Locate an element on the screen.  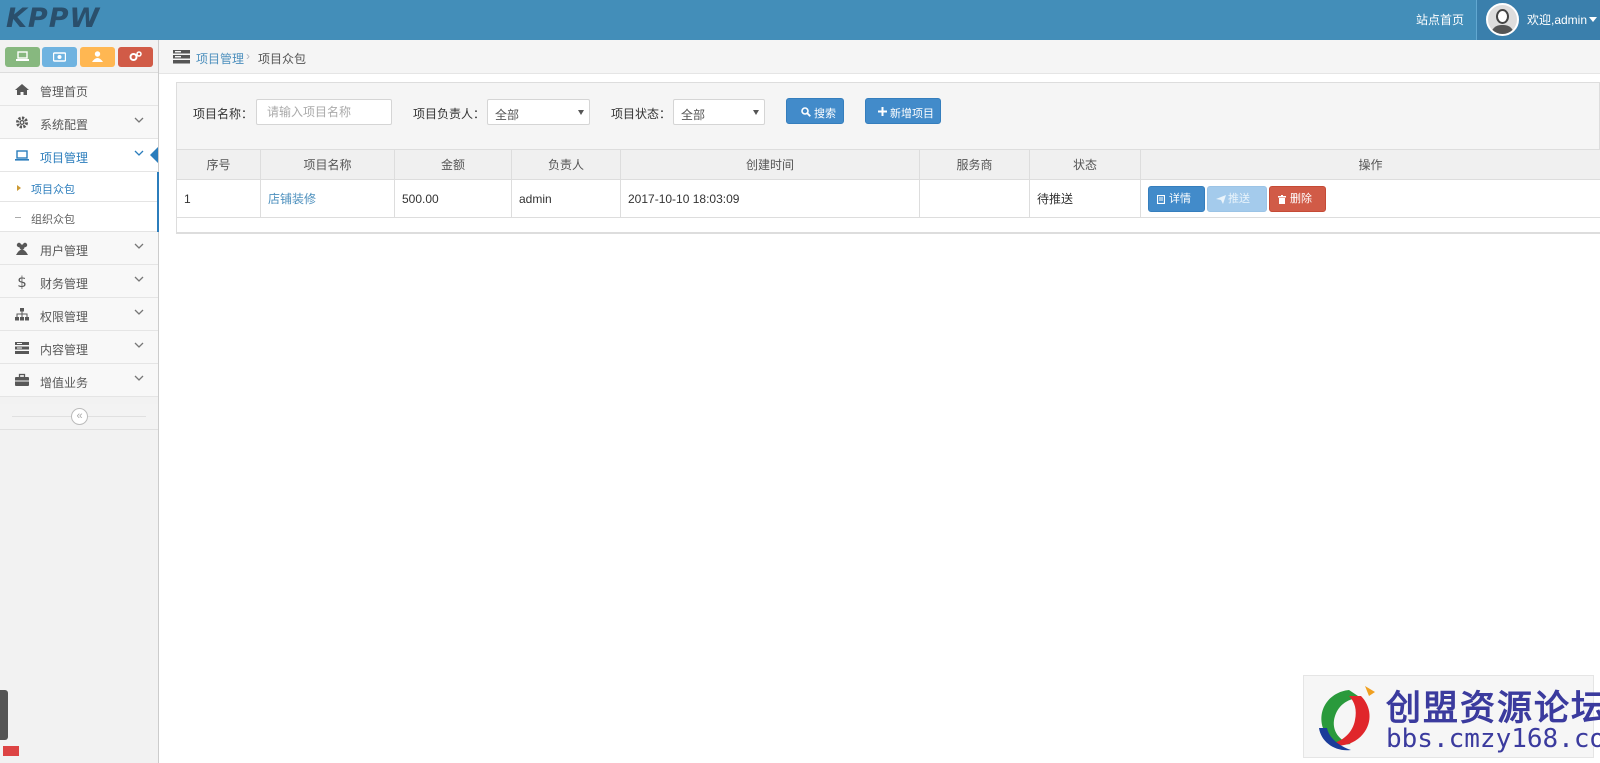
column-header: 状态 is located at coordinates (1085, 164).